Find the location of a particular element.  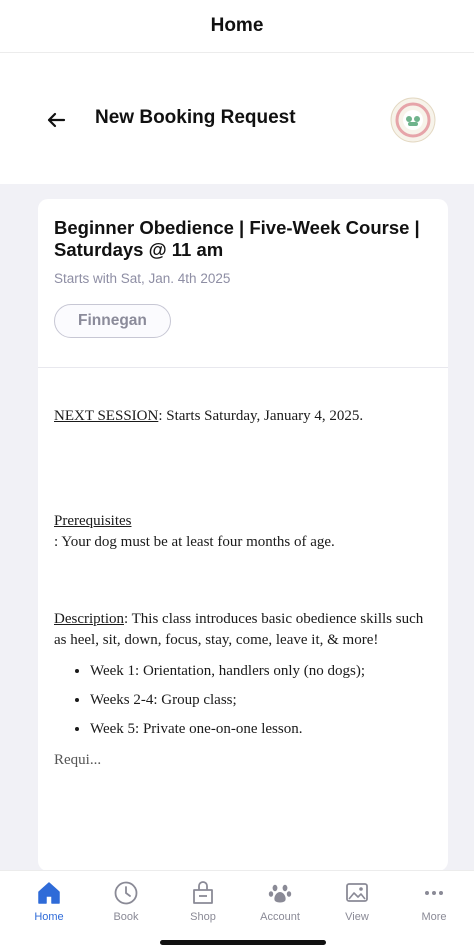

arrow-left-icon is located at coordinates (56, 120).